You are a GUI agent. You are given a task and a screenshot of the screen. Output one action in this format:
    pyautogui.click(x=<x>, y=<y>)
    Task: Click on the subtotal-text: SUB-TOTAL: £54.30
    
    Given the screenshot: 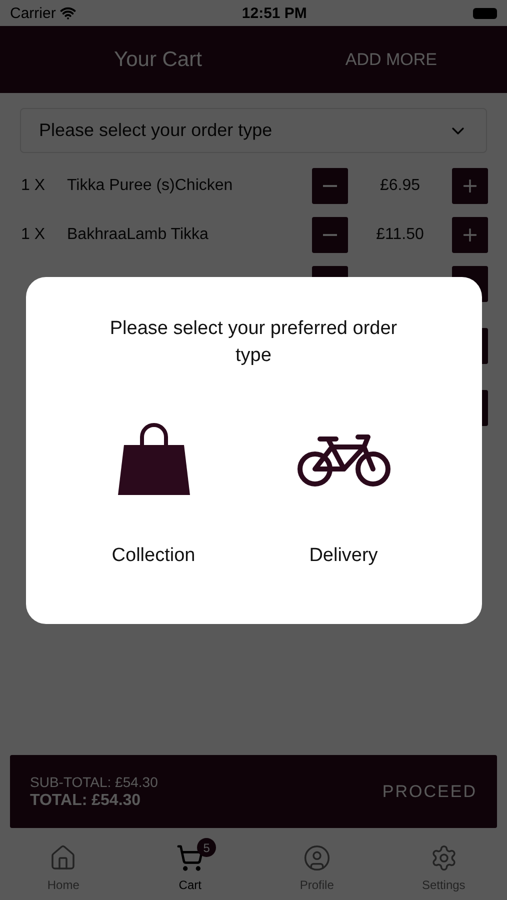 What is the action you would take?
    pyautogui.click(x=94, y=782)
    